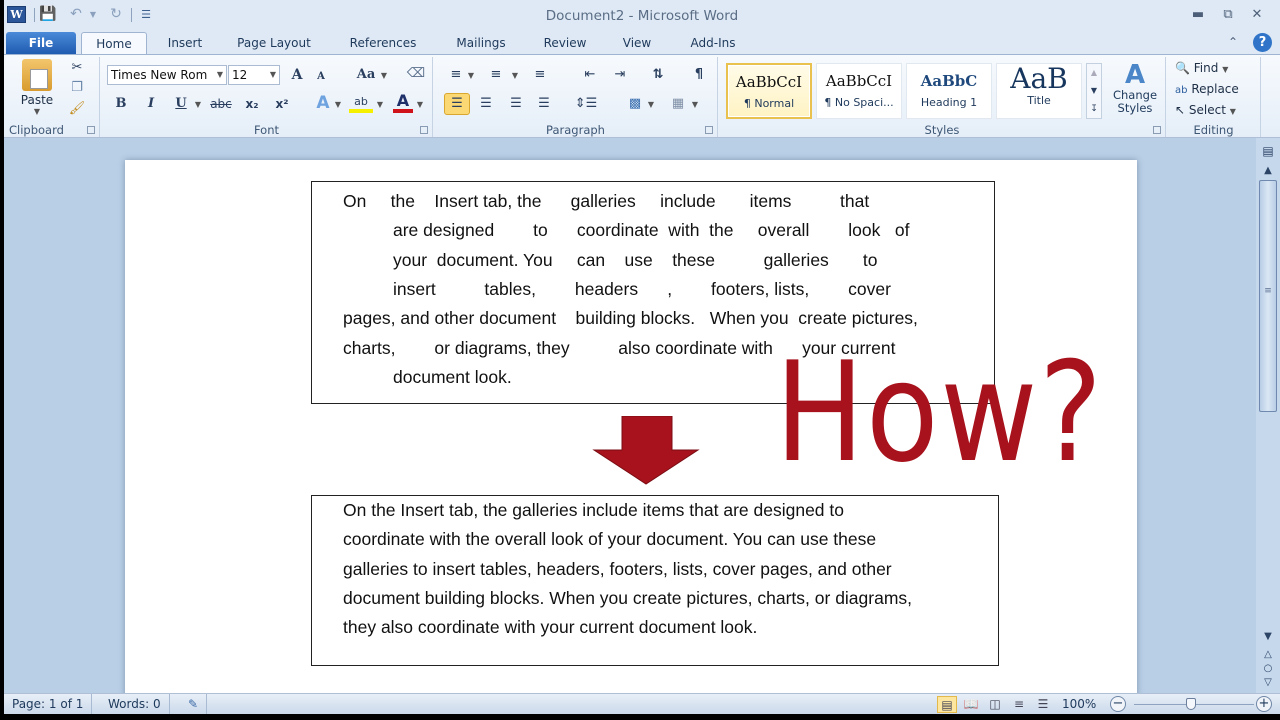 This screenshot has height=720, width=1280. I want to click on style-preview: AaB, so click(1039, 78).